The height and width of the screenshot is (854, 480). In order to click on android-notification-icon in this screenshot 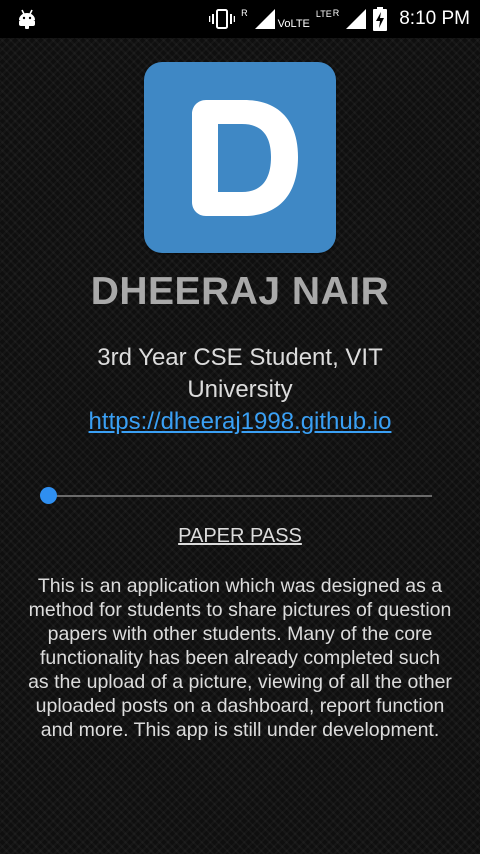, I will do `click(27, 19)`.